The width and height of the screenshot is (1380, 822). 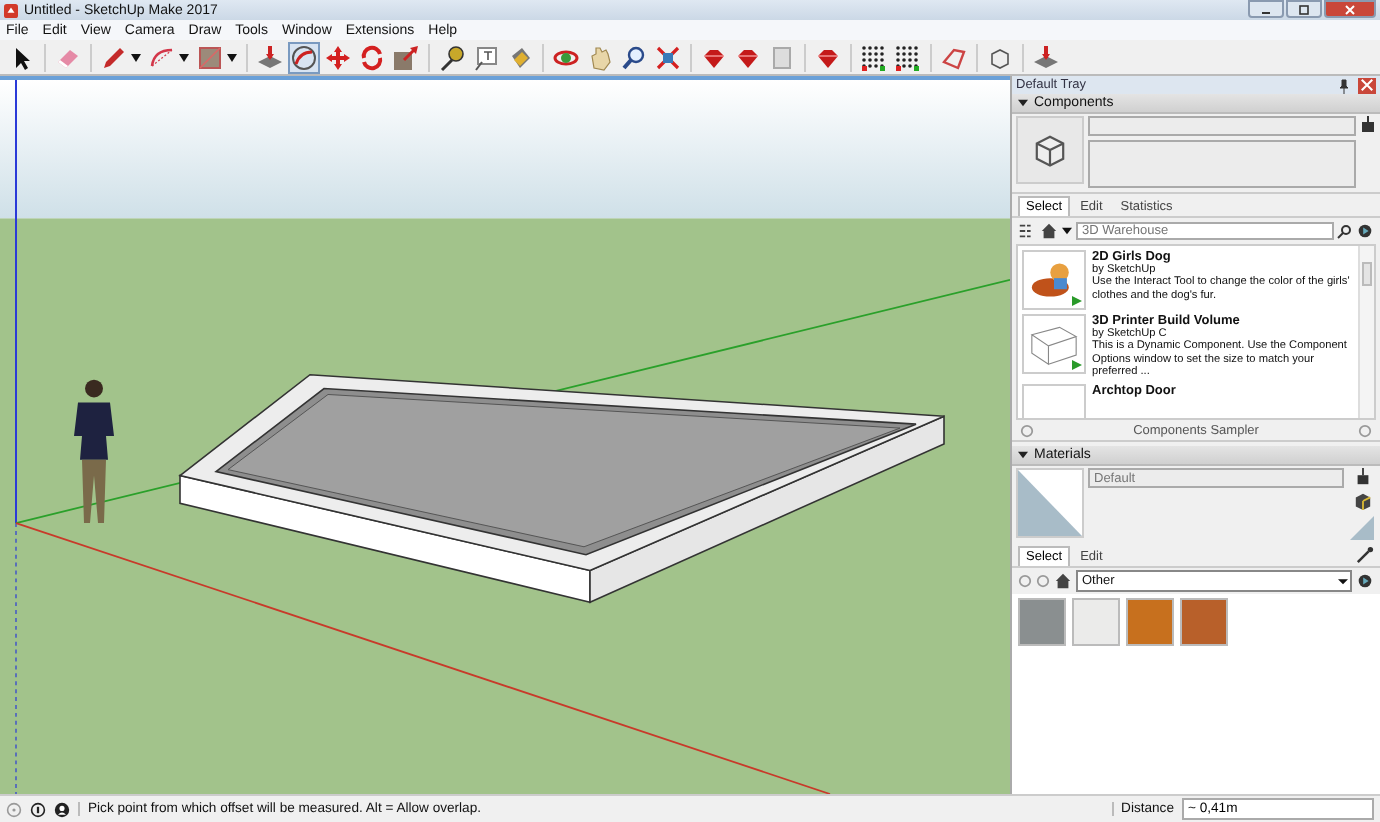 What do you see at coordinates (1266, 9) in the screenshot?
I see `minimize-button` at bounding box center [1266, 9].